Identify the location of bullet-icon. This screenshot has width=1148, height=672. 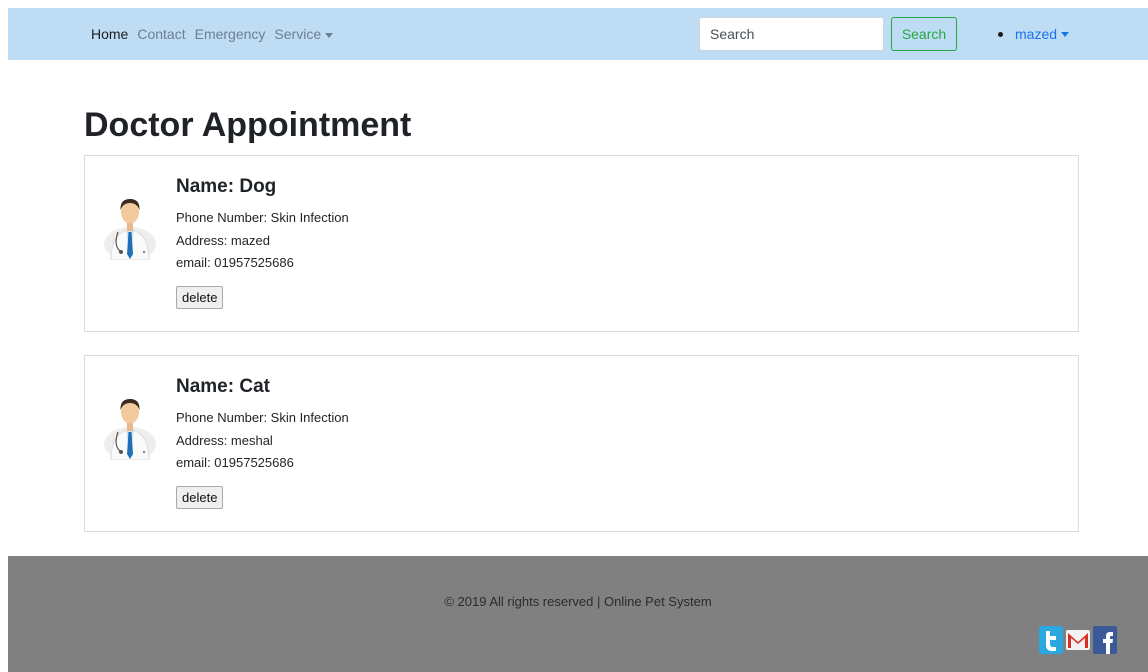
(1000, 34).